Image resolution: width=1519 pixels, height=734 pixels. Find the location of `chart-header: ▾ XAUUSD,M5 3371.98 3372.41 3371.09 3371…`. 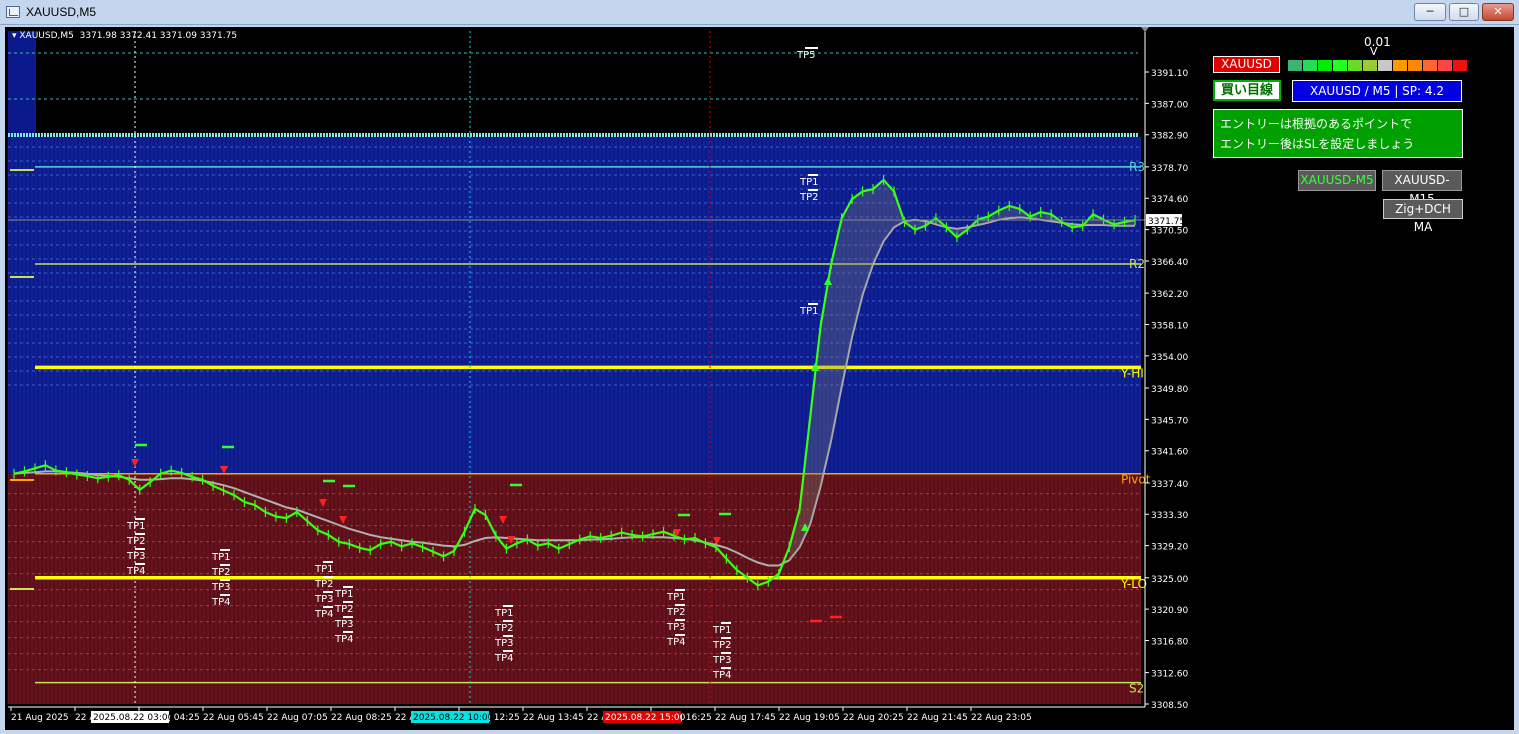

chart-header: ▾ XAUUSD,M5 3371.98 3372.41 3371.09 3371… is located at coordinates (125, 36).